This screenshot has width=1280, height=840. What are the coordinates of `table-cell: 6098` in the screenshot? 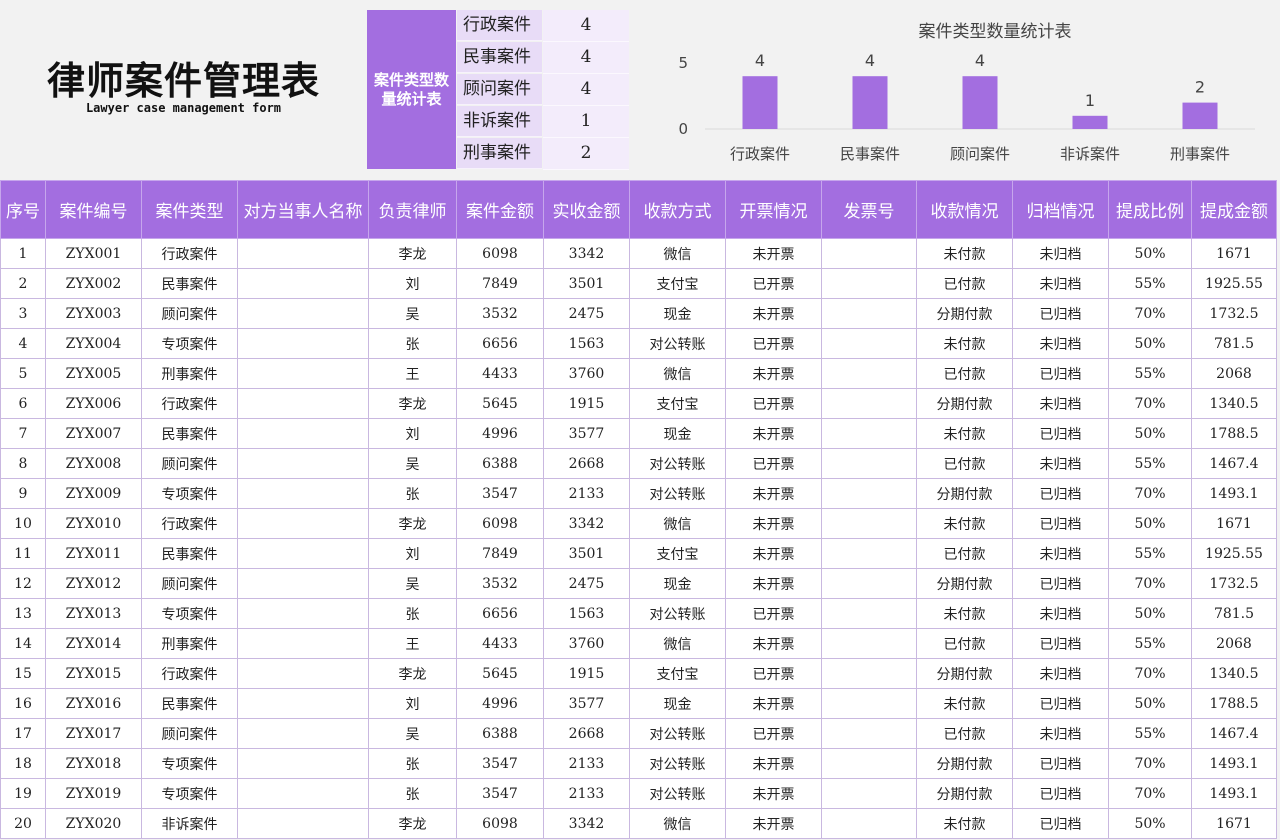 It's located at (500, 253).